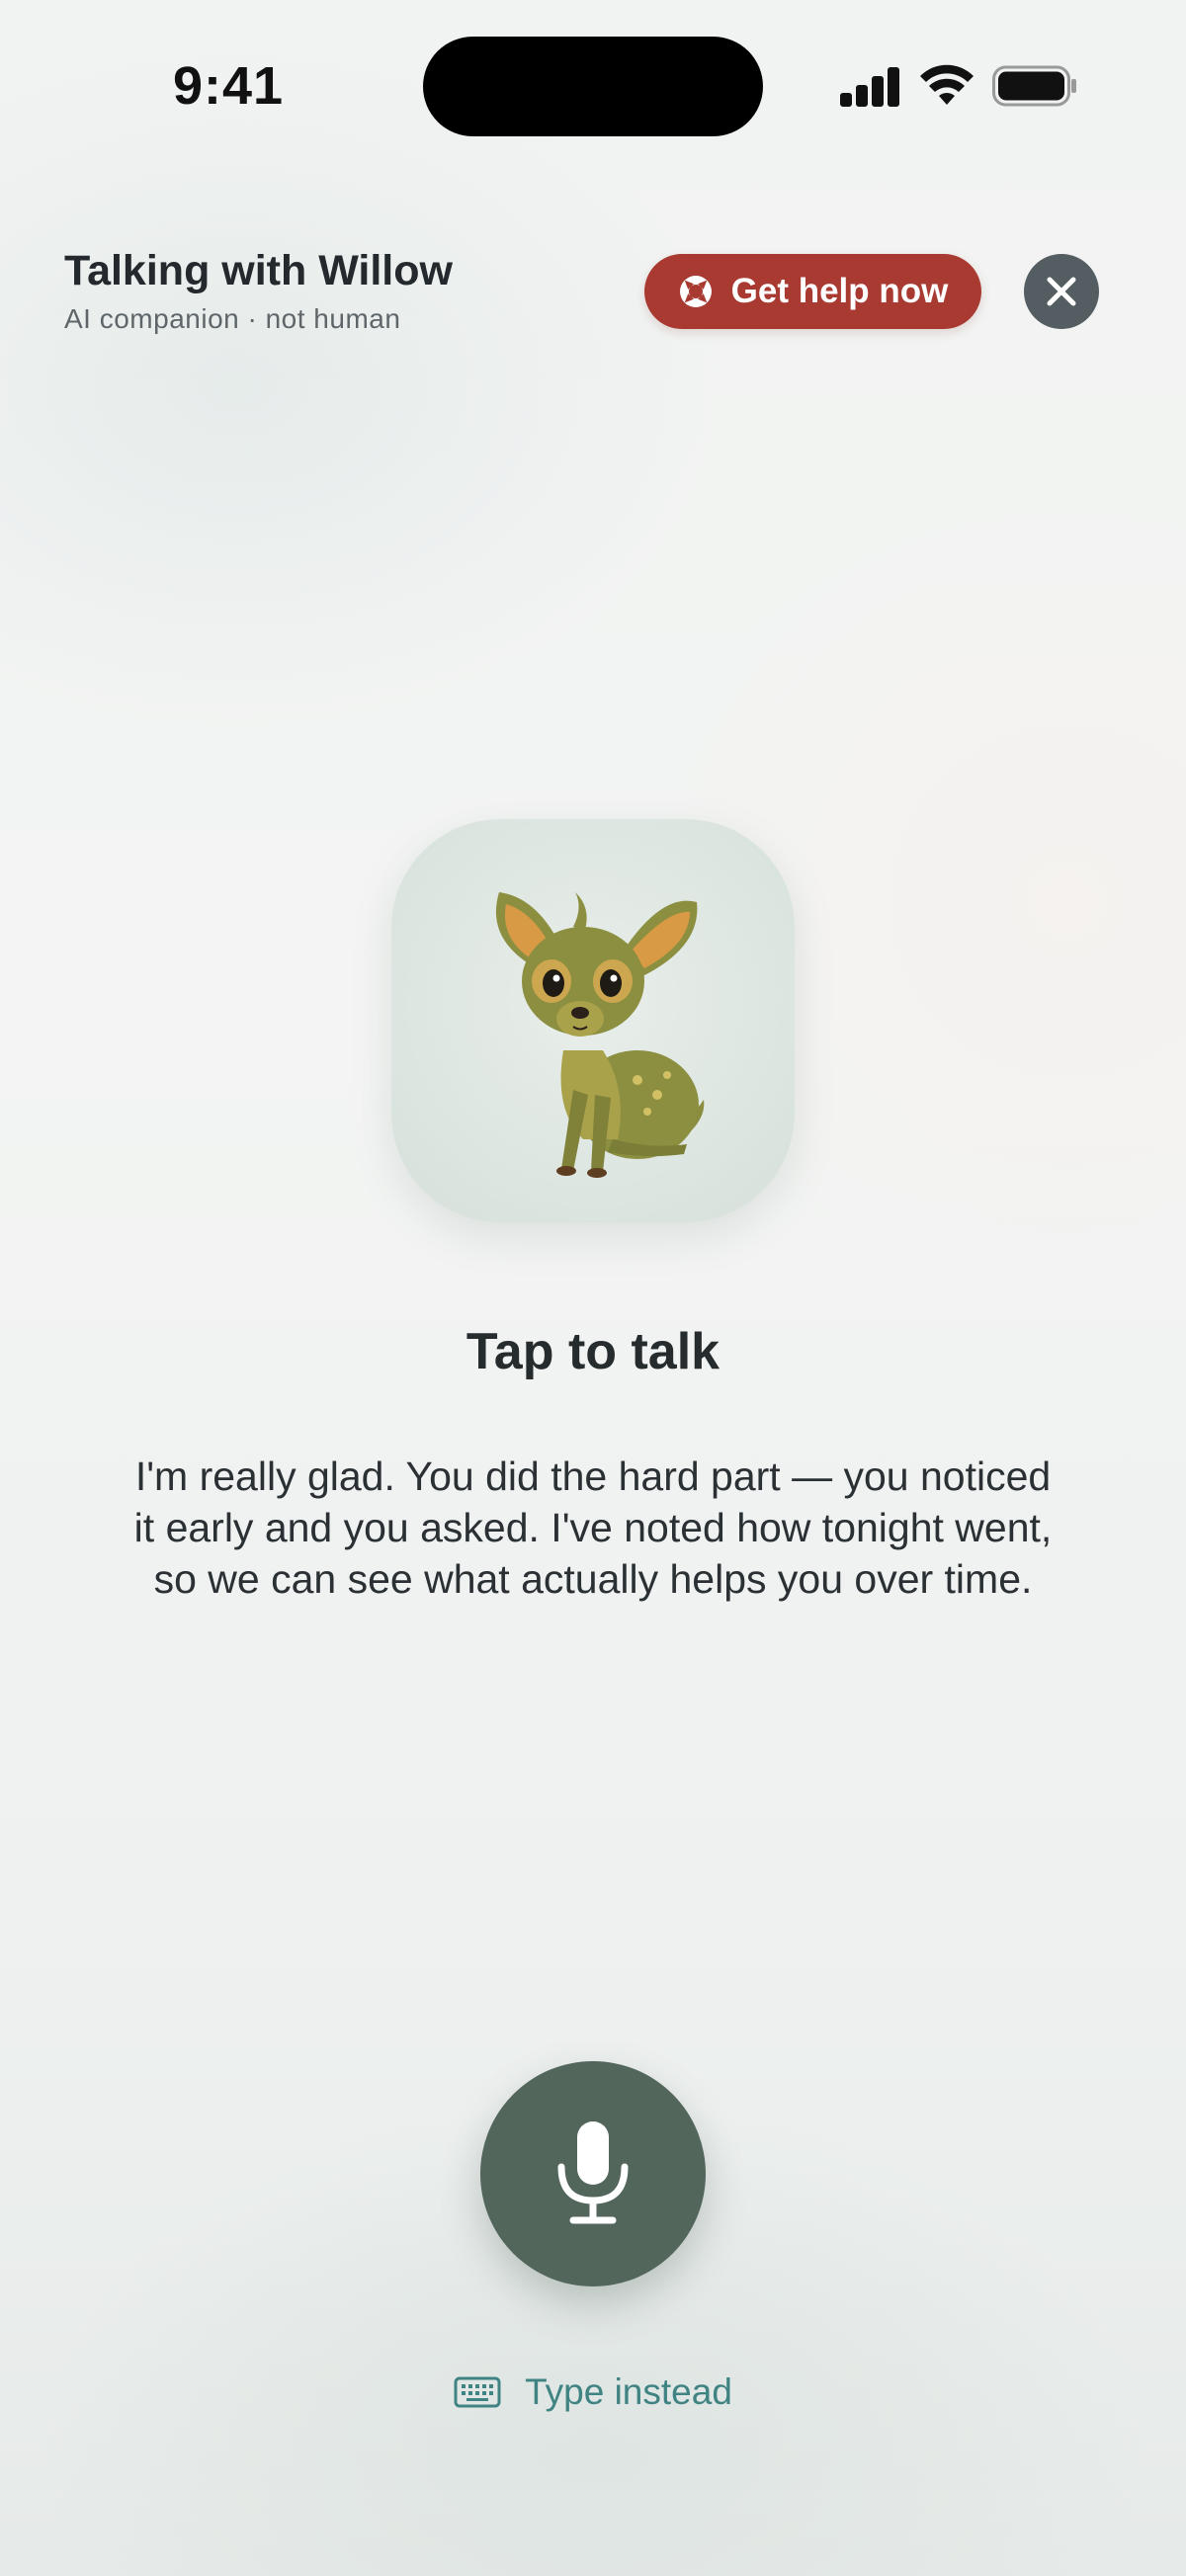  Describe the element at coordinates (870, 87) in the screenshot. I see `cellular-signal-icon` at that location.